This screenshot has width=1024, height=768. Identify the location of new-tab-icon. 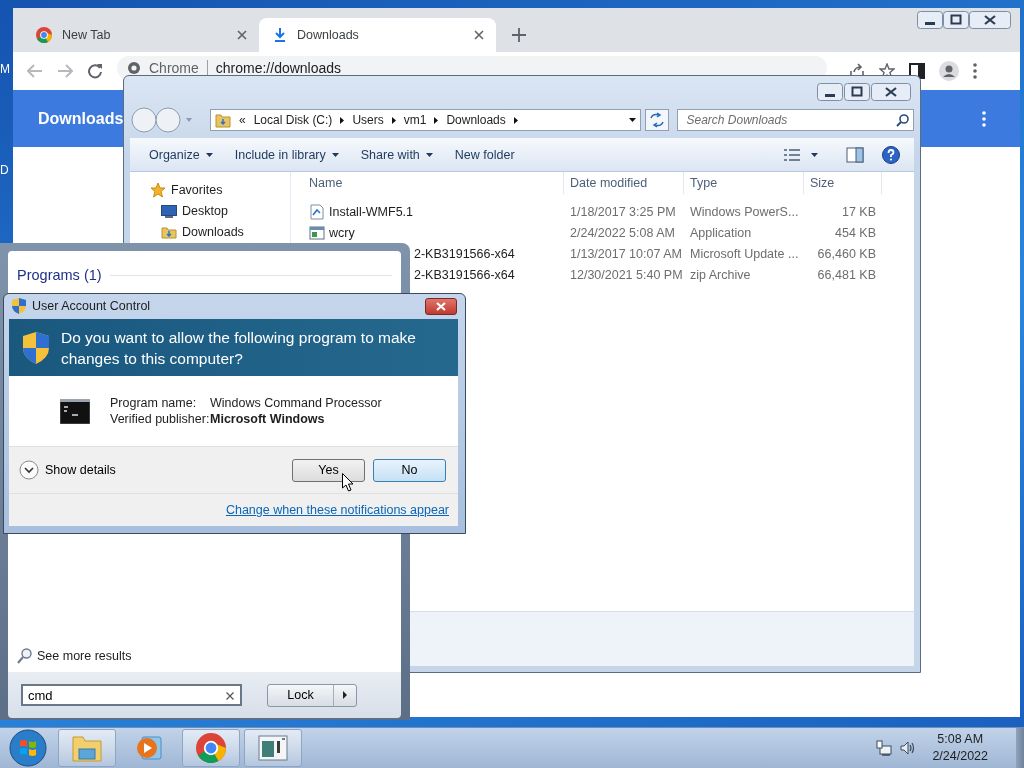
(519, 35).